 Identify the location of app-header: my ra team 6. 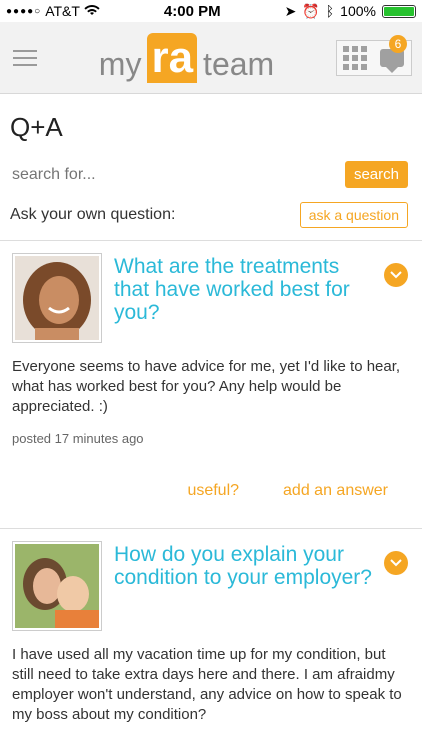
(211, 58).